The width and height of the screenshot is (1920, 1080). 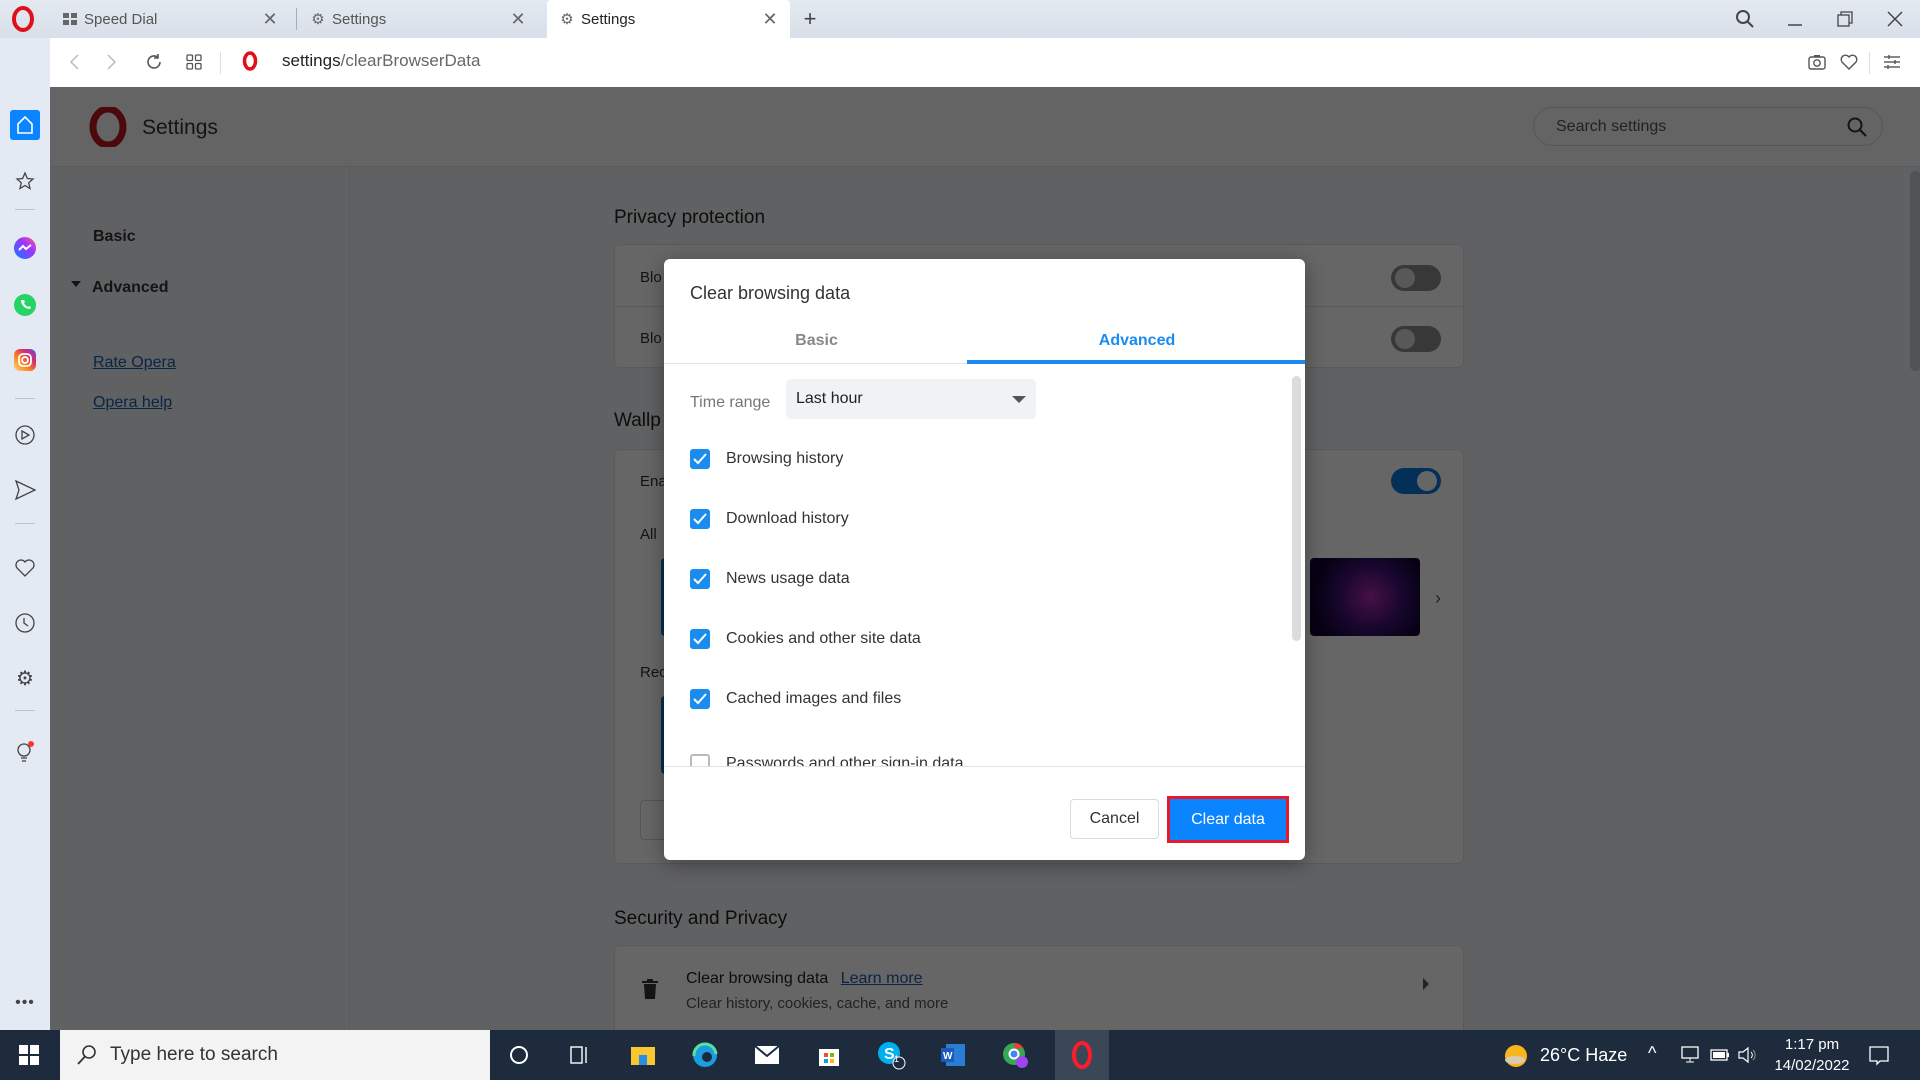 What do you see at coordinates (25, 125) in the screenshot?
I see `sidebar-home` at bounding box center [25, 125].